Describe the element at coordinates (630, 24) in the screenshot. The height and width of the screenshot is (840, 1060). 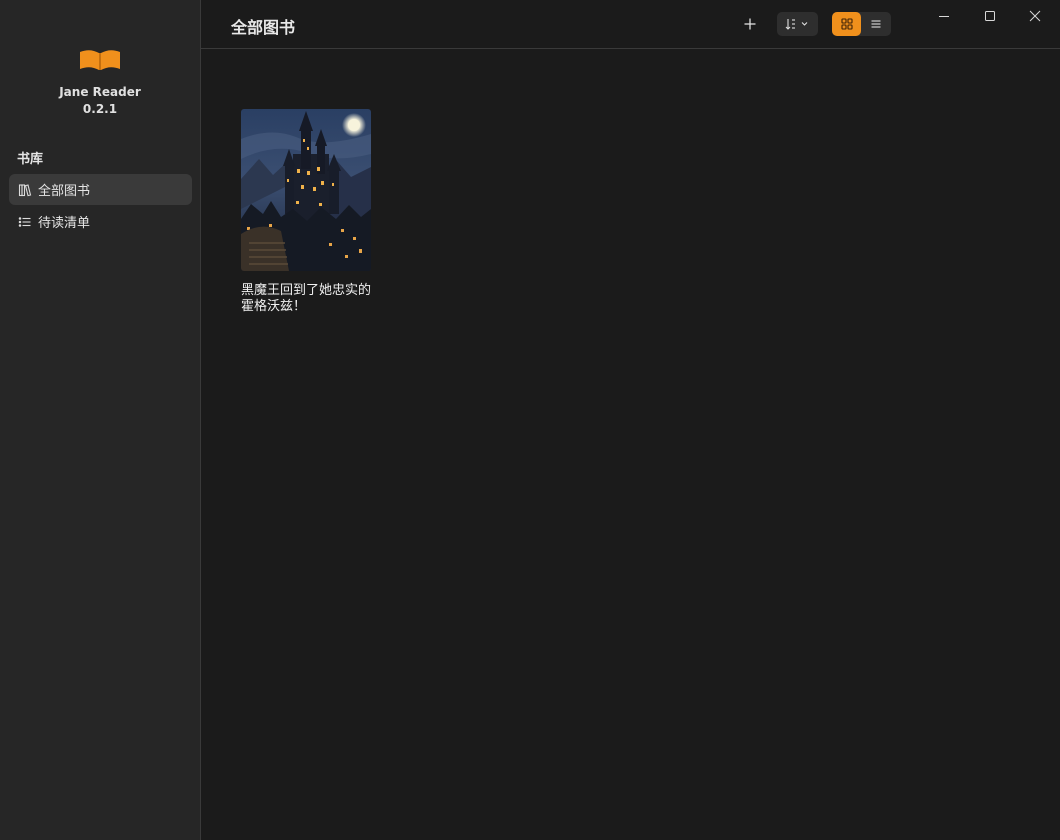
I see `top-bar: 全部图书` at that location.